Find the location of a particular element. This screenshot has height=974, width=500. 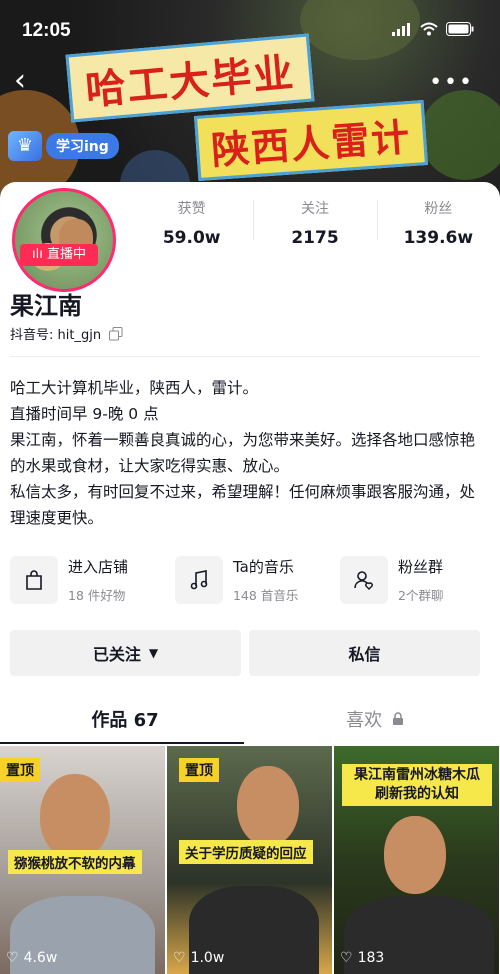

status-badge: ♛ 学习ing is located at coordinates (63, 146).